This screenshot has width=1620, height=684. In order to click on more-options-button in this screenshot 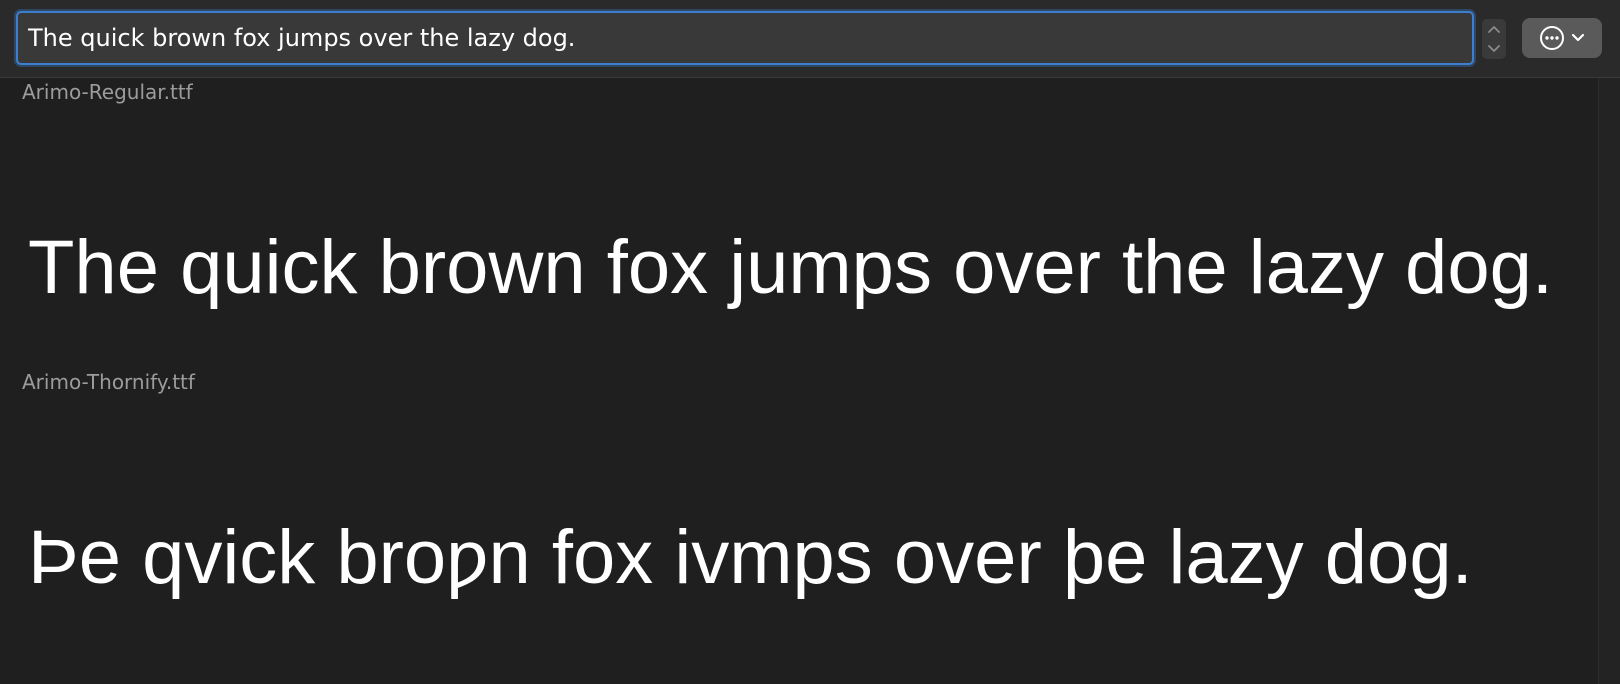, I will do `click(1562, 38)`.